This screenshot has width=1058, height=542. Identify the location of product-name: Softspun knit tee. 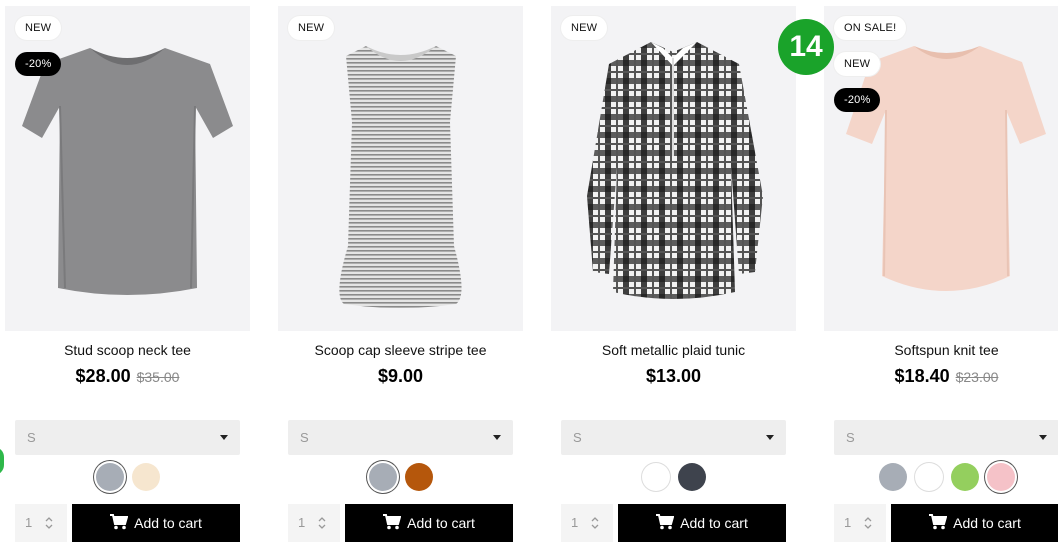
(941, 350).